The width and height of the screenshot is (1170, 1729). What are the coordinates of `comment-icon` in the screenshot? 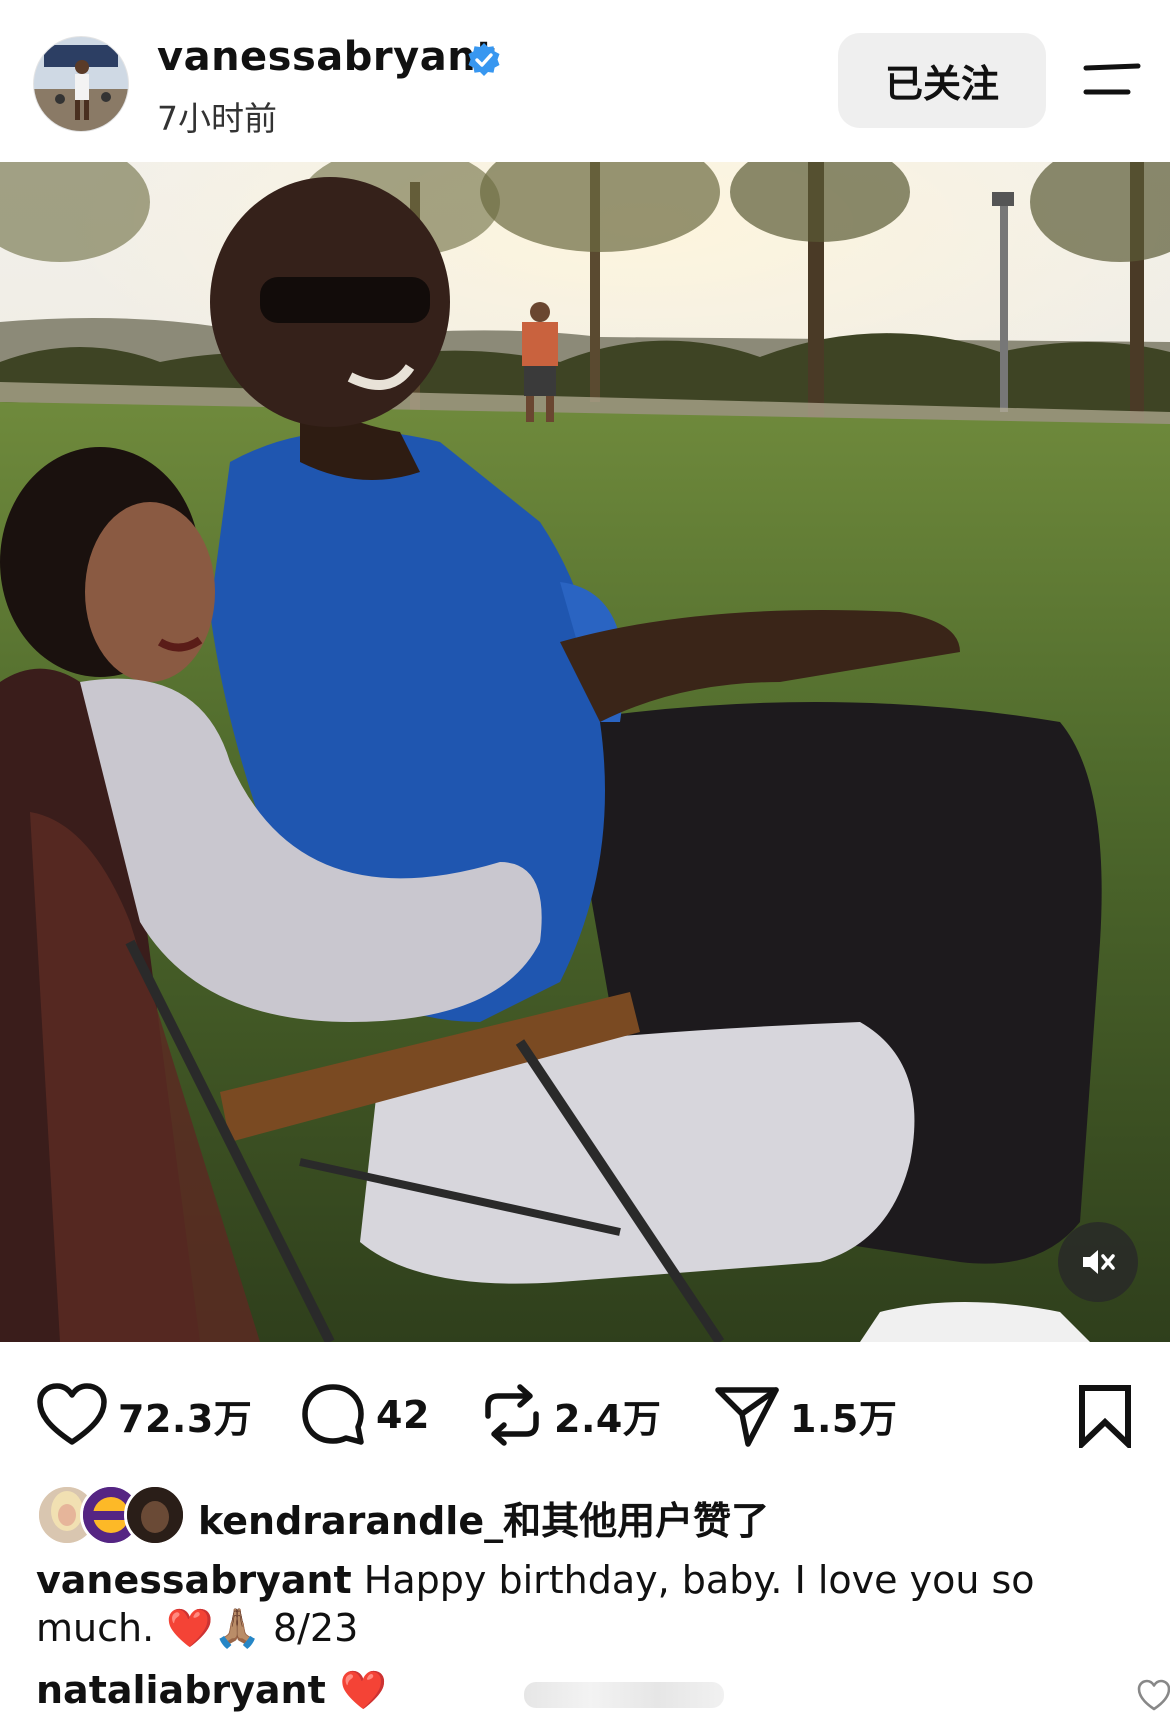 It's located at (333, 1415).